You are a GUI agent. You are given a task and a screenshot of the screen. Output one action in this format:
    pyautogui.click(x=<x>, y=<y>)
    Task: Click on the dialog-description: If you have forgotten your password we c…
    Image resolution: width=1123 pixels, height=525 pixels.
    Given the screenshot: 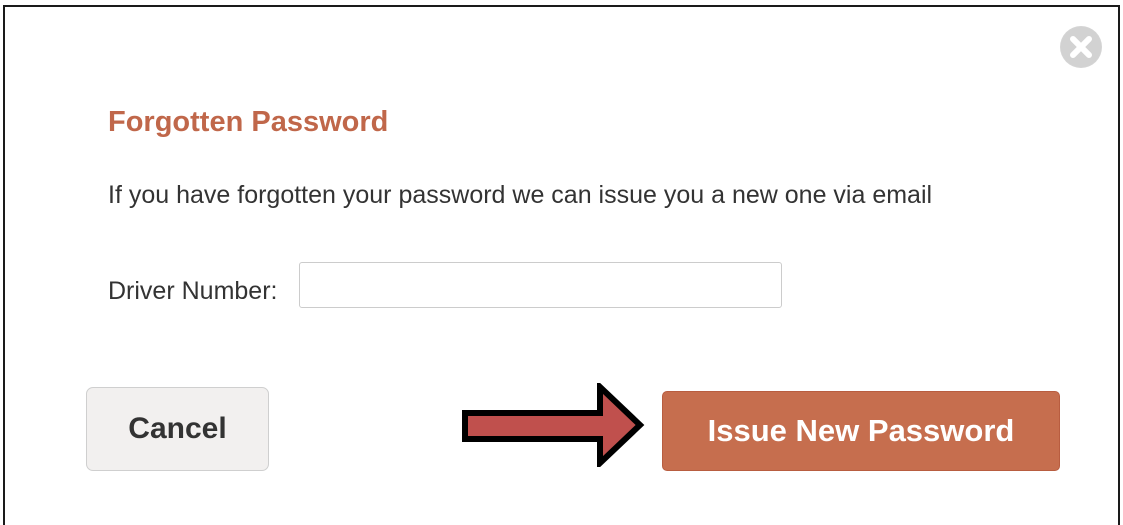 What is the action you would take?
    pyautogui.click(x=520, y=195)
    